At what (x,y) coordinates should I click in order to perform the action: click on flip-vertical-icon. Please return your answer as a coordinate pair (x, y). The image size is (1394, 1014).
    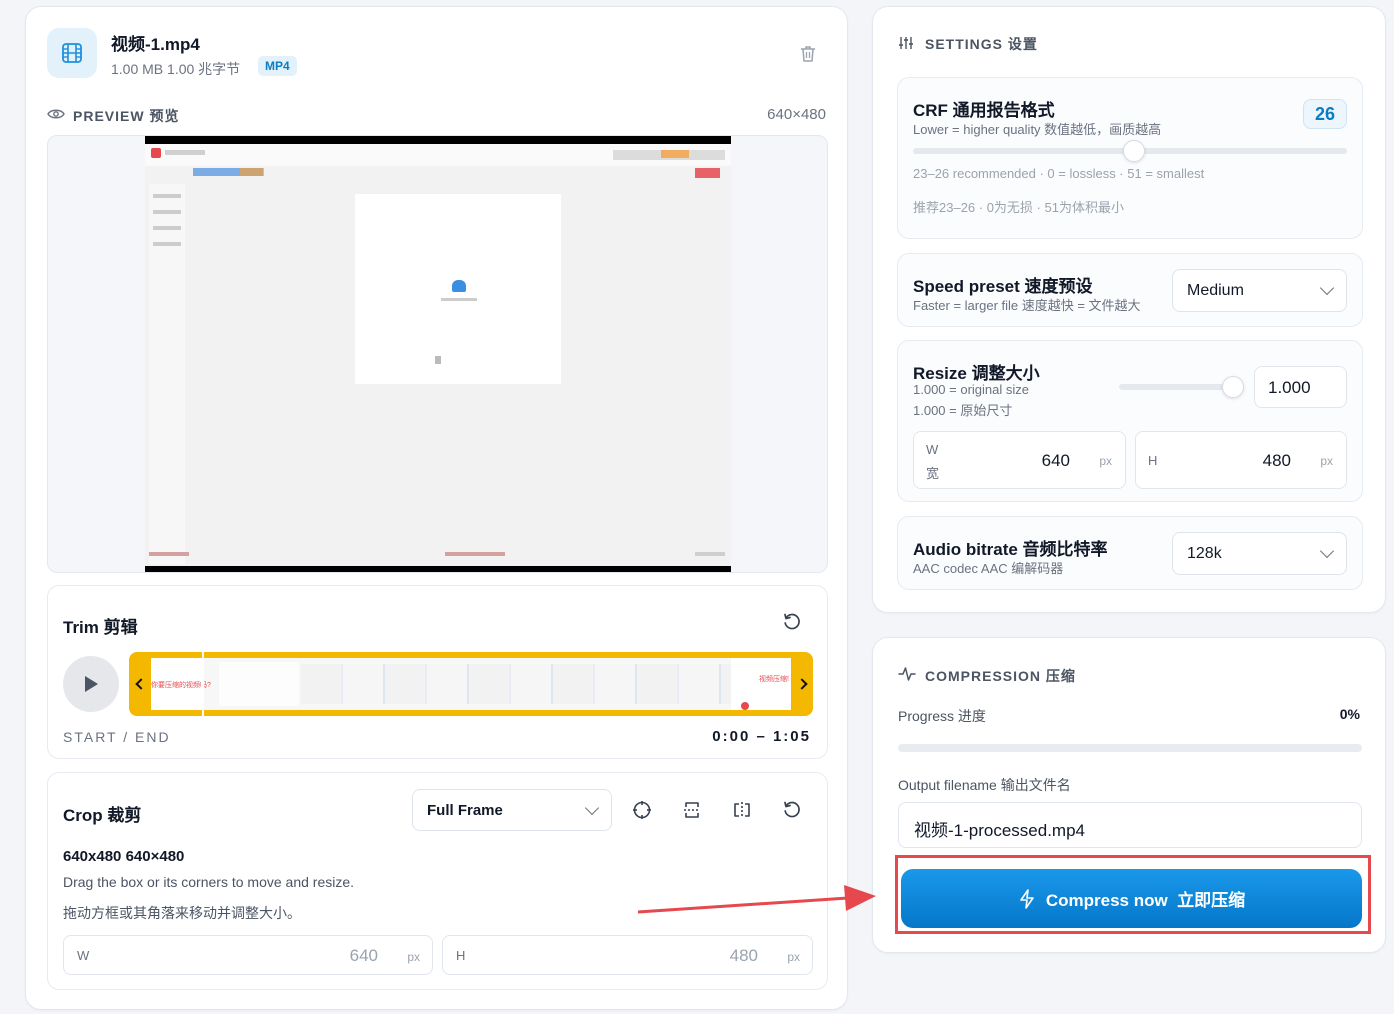
    Looking at the image, I should click on (692, 810).